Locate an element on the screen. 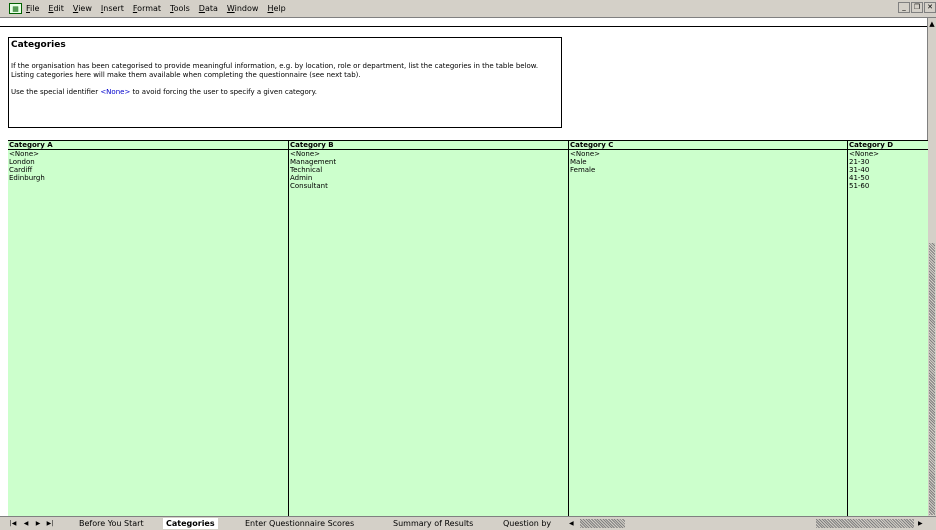  table-cell: Management is located at coordinates (428, 162).